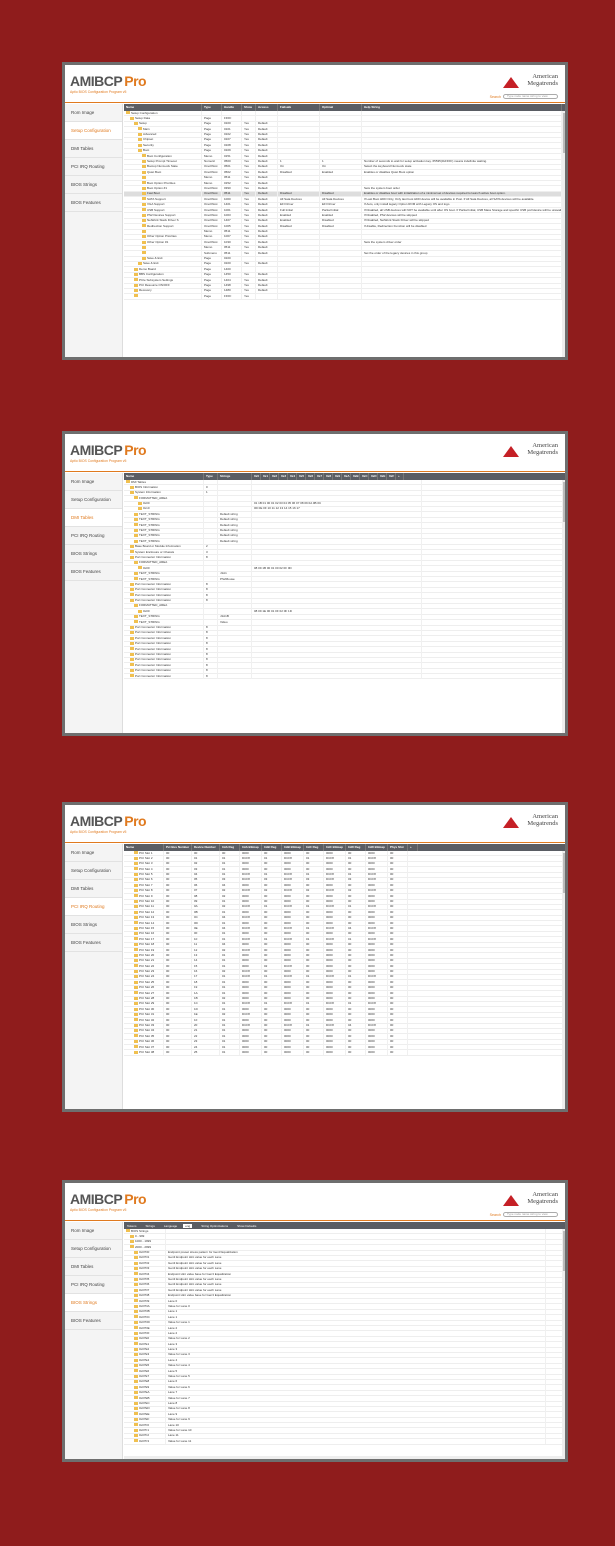  What do you see at coordinates (249, 296) in the screenshot?
I see `table-cell: Yes` at bounding box center [249, 296].